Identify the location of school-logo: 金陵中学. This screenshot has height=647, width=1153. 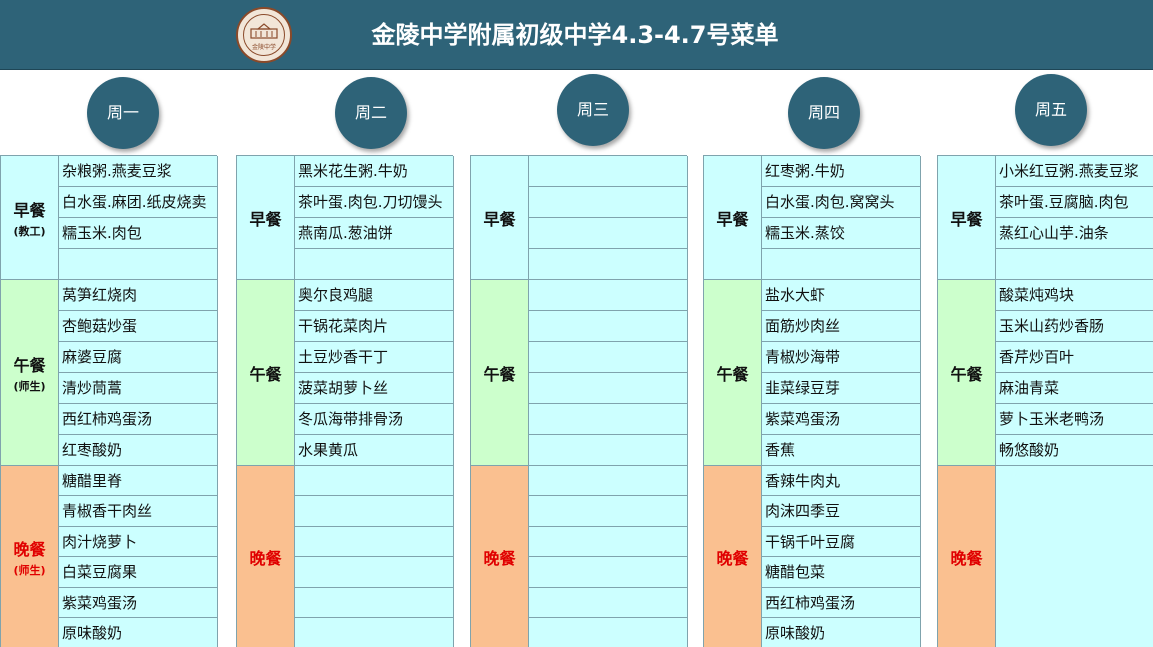
(264, 35).